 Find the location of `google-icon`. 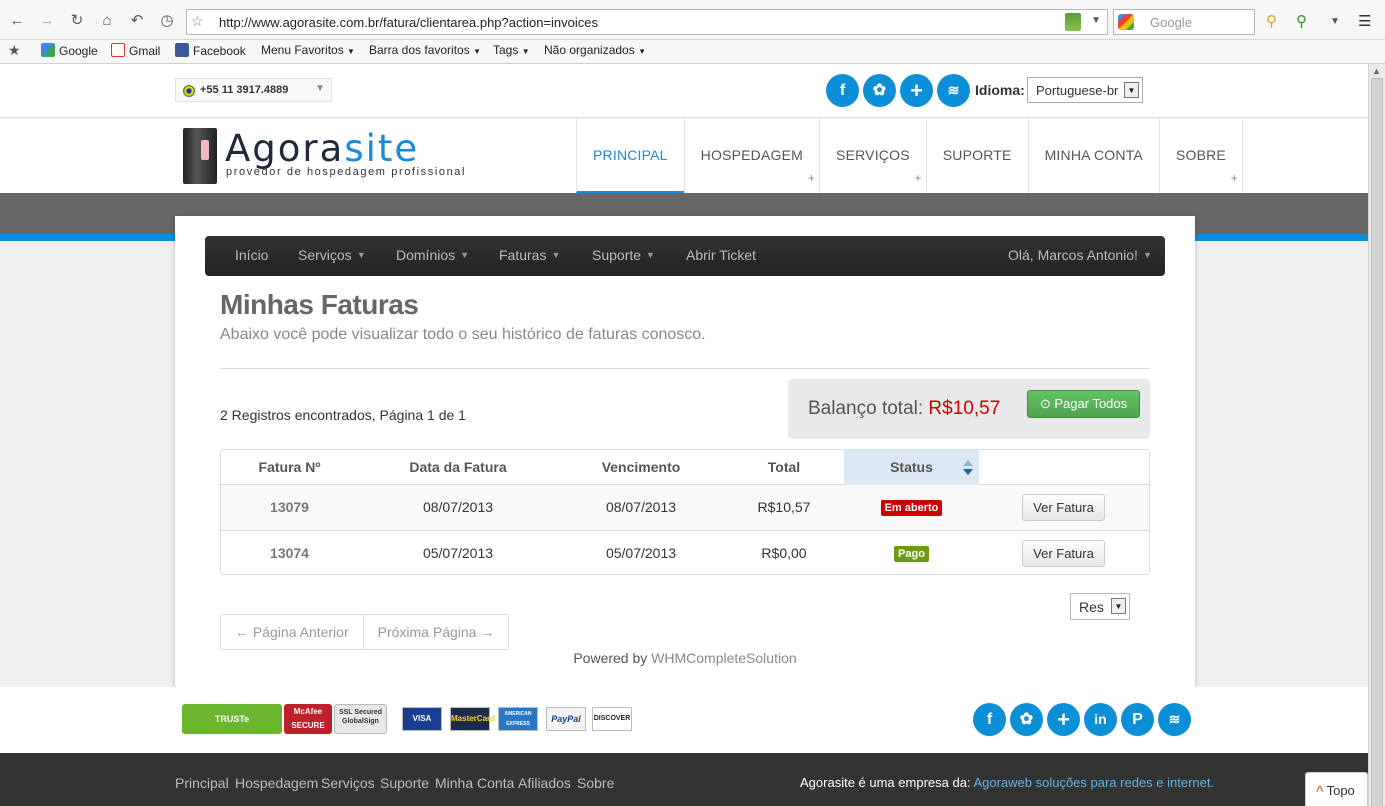

google-icon is located at coordinates (1126, 22).